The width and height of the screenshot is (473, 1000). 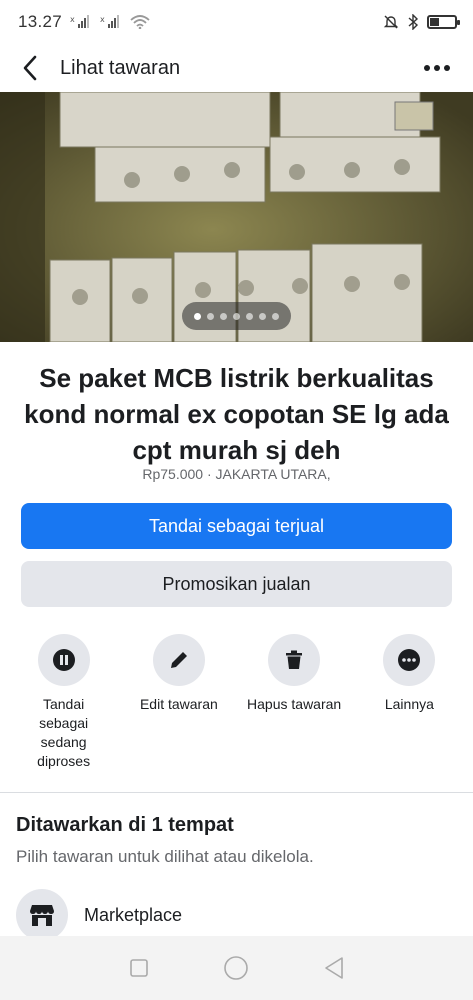 I want to click on system-nav-bar, so click(x=236, y=968).